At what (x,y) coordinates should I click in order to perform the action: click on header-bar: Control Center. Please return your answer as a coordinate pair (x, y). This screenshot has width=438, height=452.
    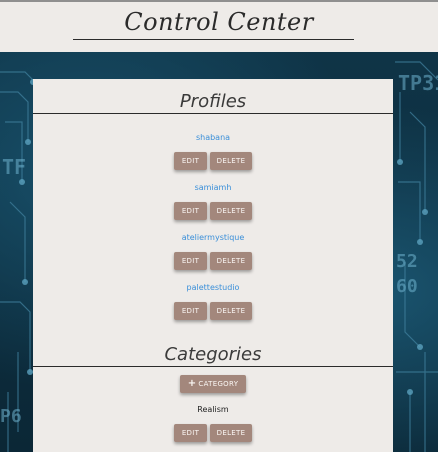
    Looking at the image, I should click on (219, 27).